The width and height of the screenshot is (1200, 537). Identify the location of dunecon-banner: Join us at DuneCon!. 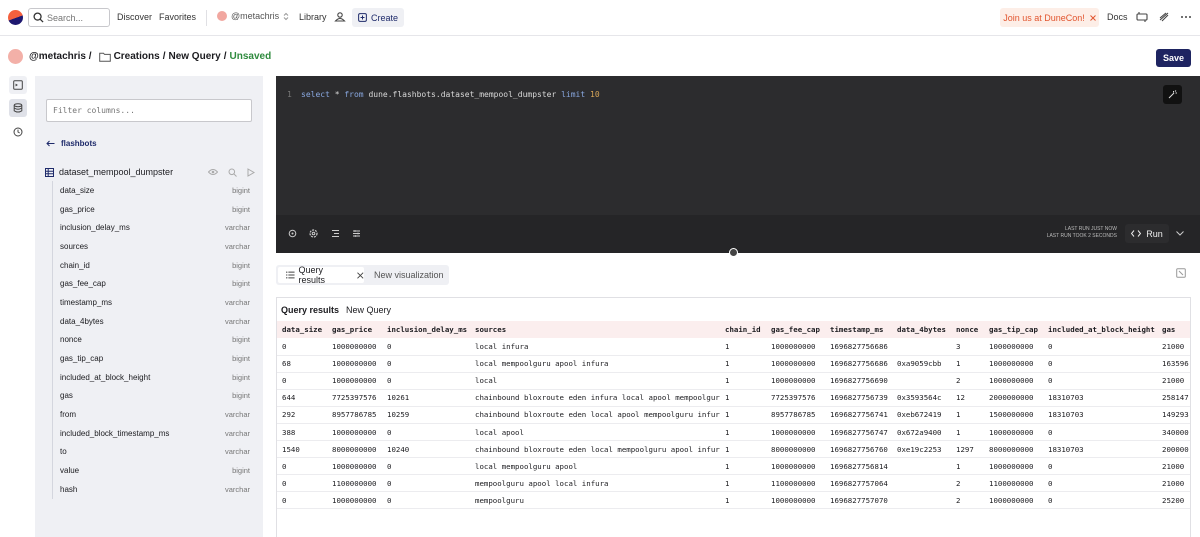
(1049, 17).